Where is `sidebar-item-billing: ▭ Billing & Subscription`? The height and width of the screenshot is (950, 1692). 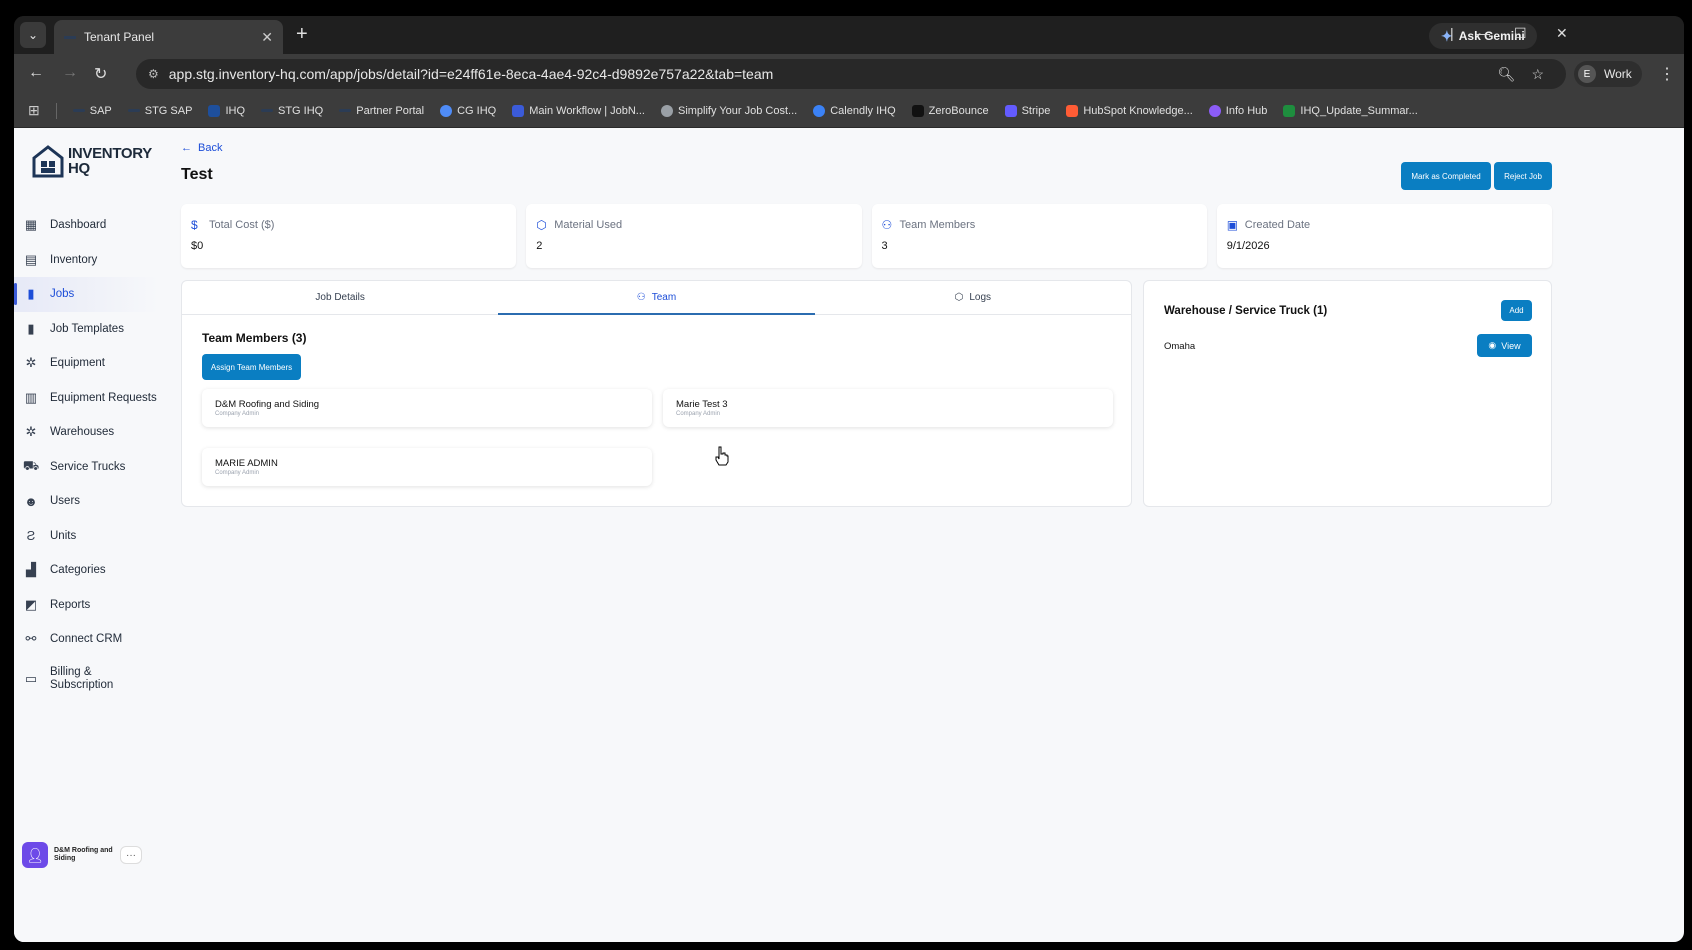
sidebar-item-billing: ▭ Billing & Subscription is located at coordinates (86, 679).